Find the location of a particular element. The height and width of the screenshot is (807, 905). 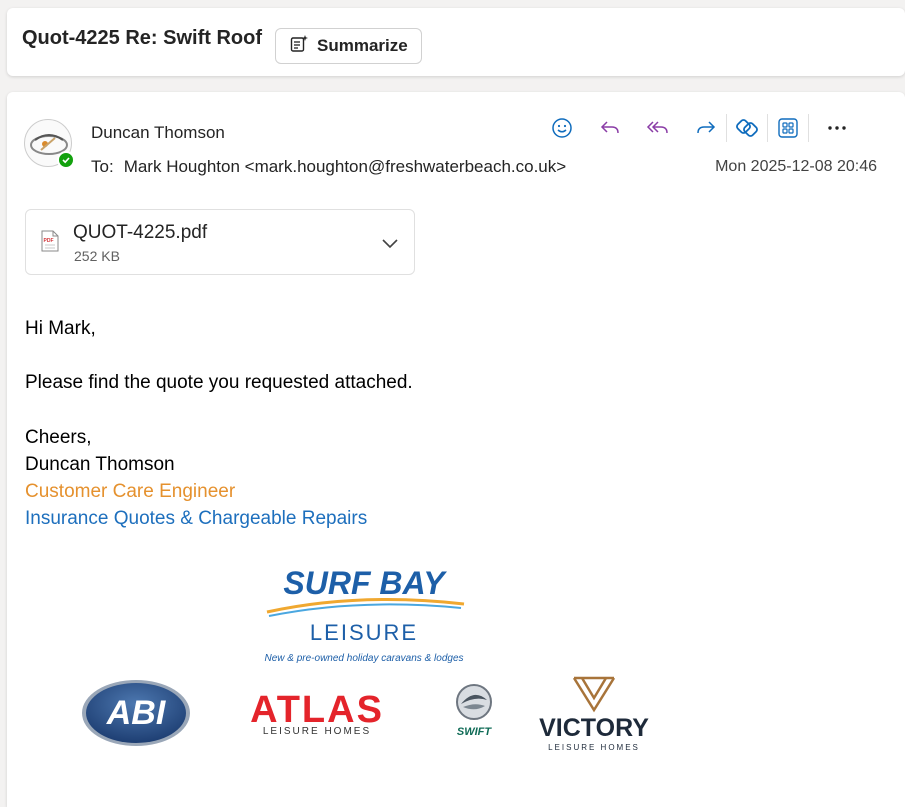

presence-available-icon is located at coordinates (66, 160).